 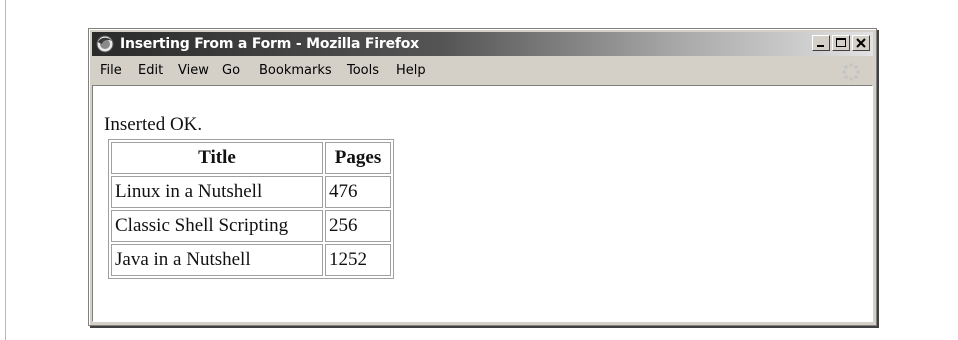 I want to click on menu-file: File, so click(x=111, y=70).